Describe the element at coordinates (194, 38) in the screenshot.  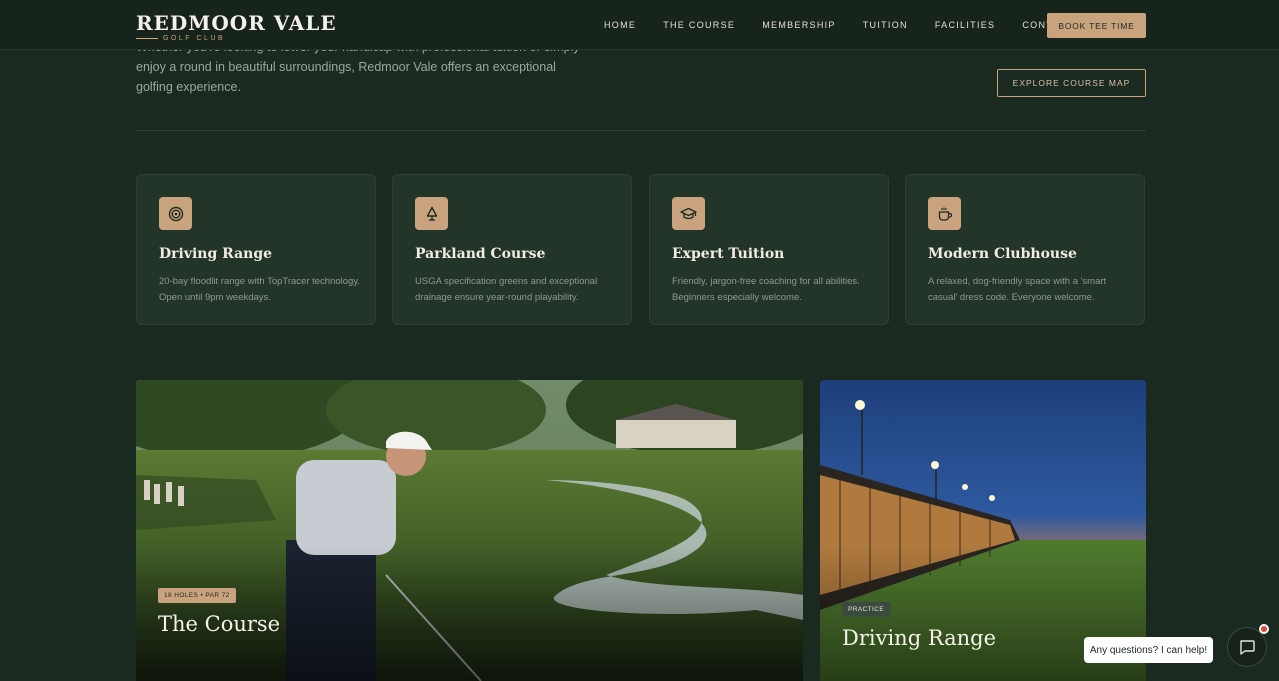
I see `logo-tagline: GOLF CLUB` at that location.